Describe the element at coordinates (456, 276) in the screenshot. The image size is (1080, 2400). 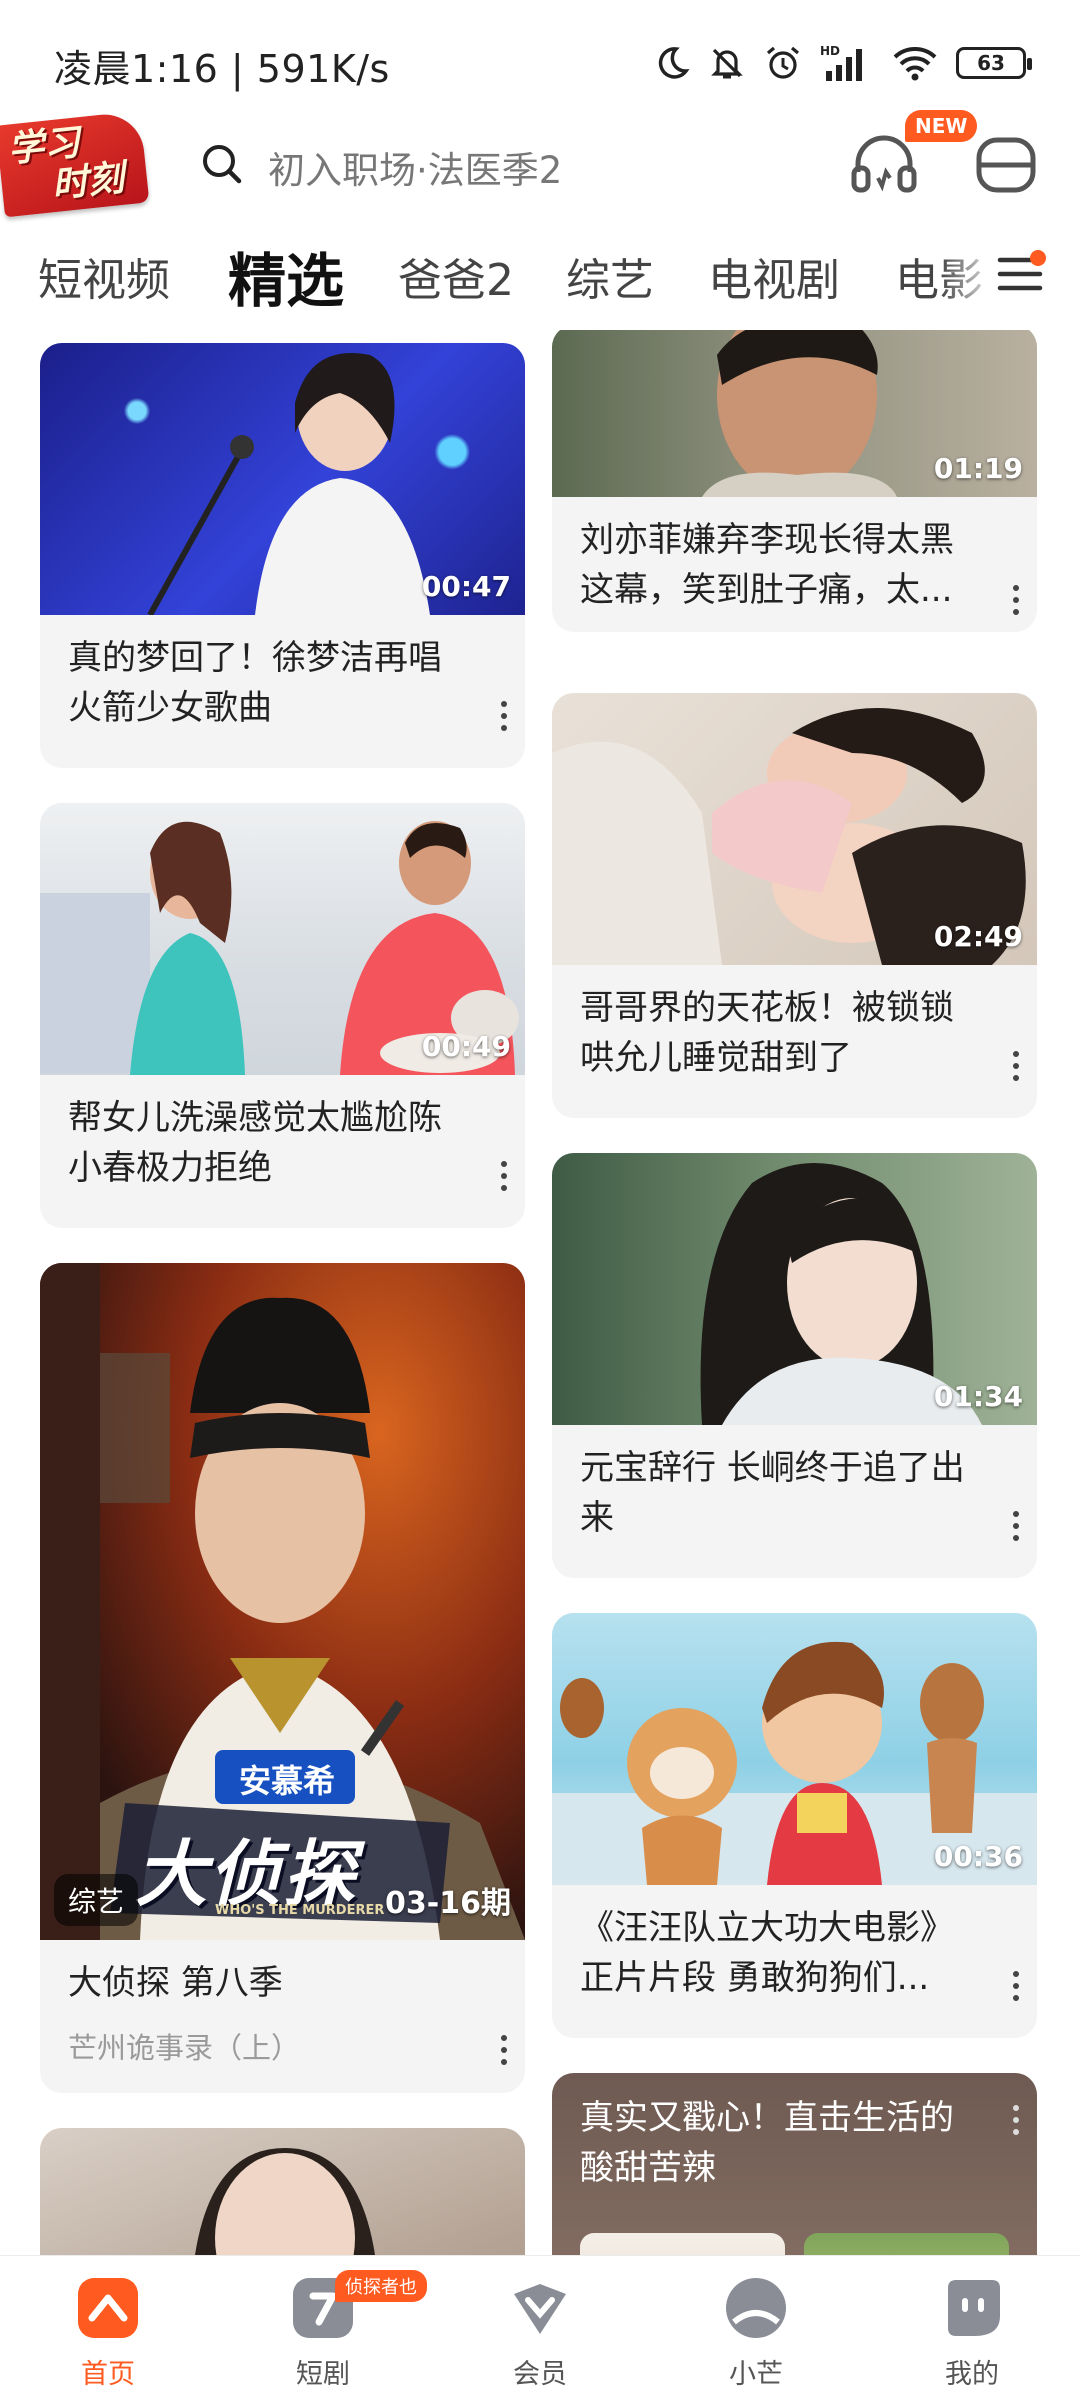
I see `tab-dad2: 爸爸2` at that location.